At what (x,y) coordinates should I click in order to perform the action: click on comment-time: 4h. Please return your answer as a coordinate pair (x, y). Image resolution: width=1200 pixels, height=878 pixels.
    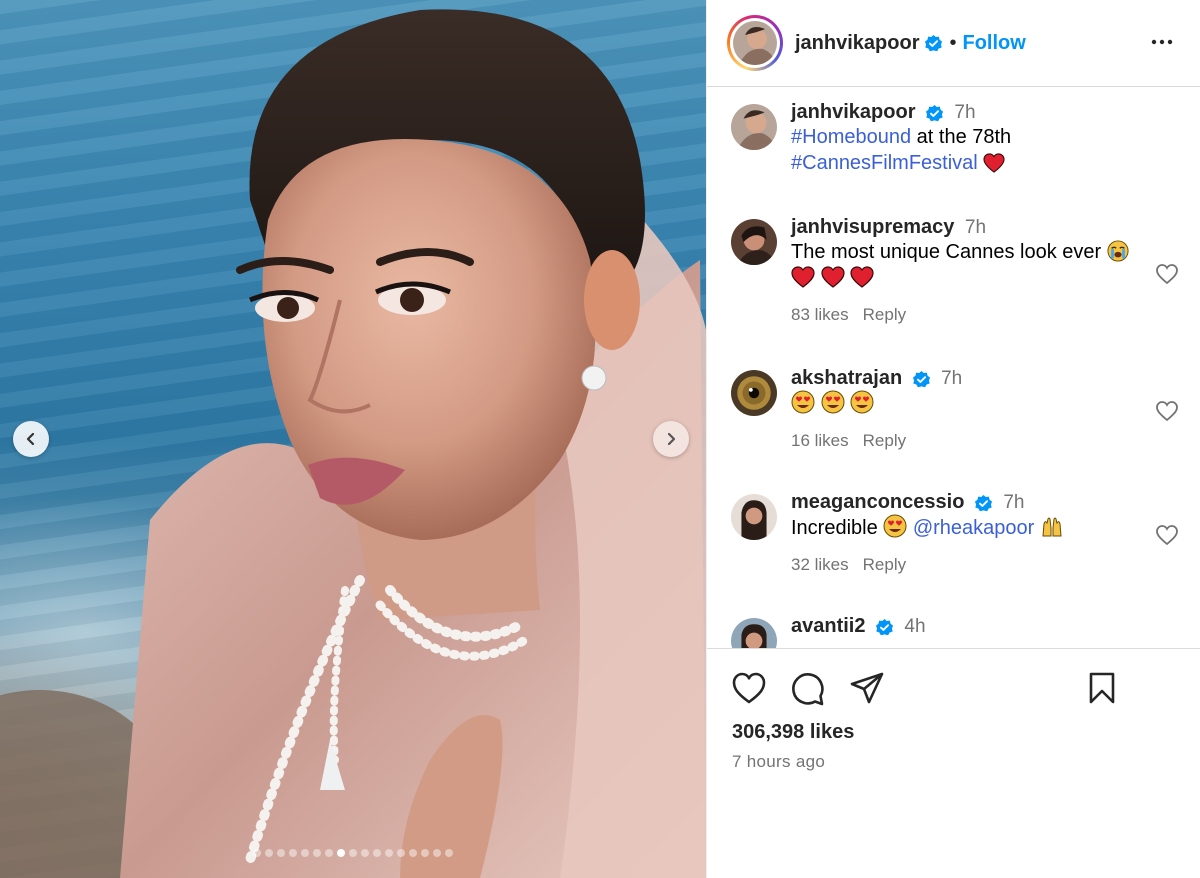
    Looking at the image, I should click on (915, 626).